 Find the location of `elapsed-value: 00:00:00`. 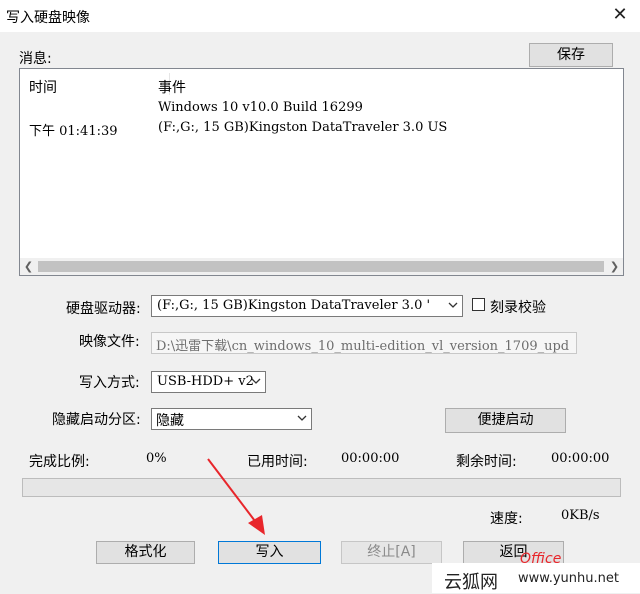

elapsed-value: 00:00:00 is located at coordinates (370, 458).